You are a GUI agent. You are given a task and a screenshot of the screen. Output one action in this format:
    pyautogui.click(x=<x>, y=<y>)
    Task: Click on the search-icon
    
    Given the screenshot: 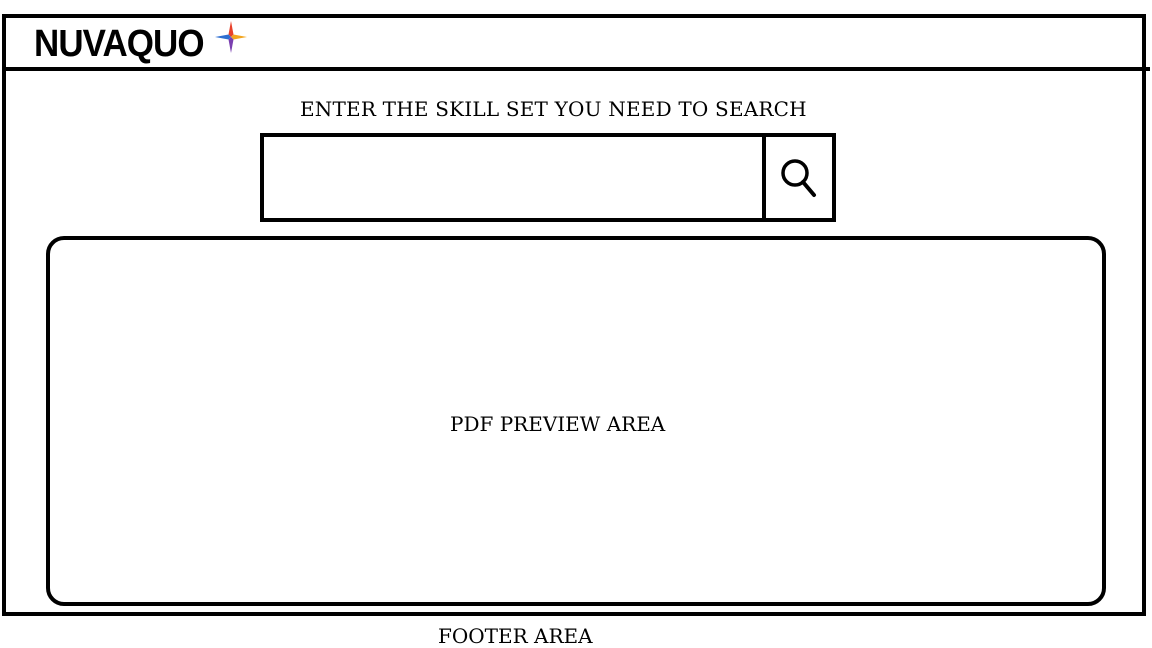 What is the action you would take?
    pyautogui.click(x=798, y=177)
    